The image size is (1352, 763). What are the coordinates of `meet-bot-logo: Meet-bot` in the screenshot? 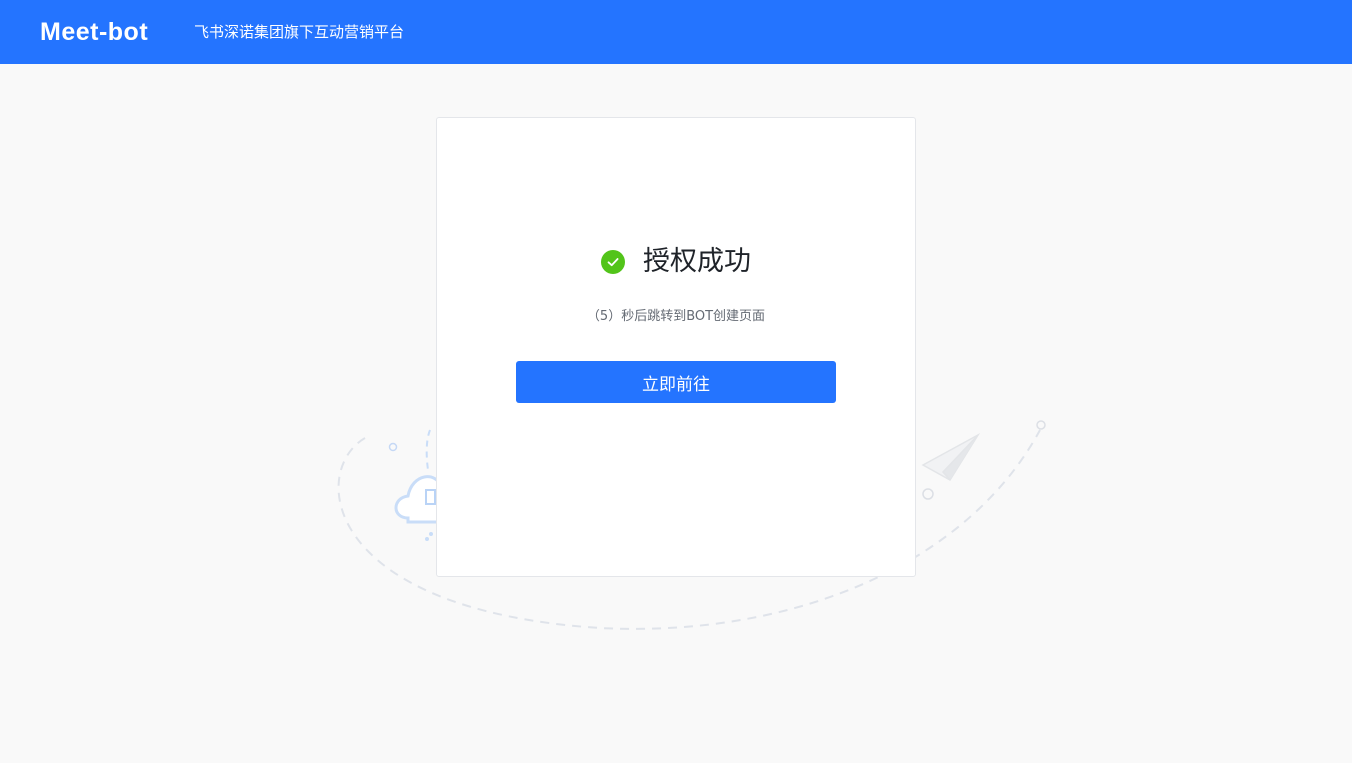 It's located at (94, 32).